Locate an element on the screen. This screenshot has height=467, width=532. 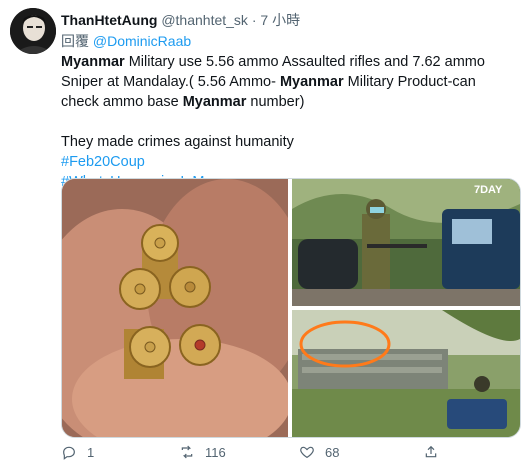
replying-to: 回覆 @DominicRaab is located at coordinates (126, 41).